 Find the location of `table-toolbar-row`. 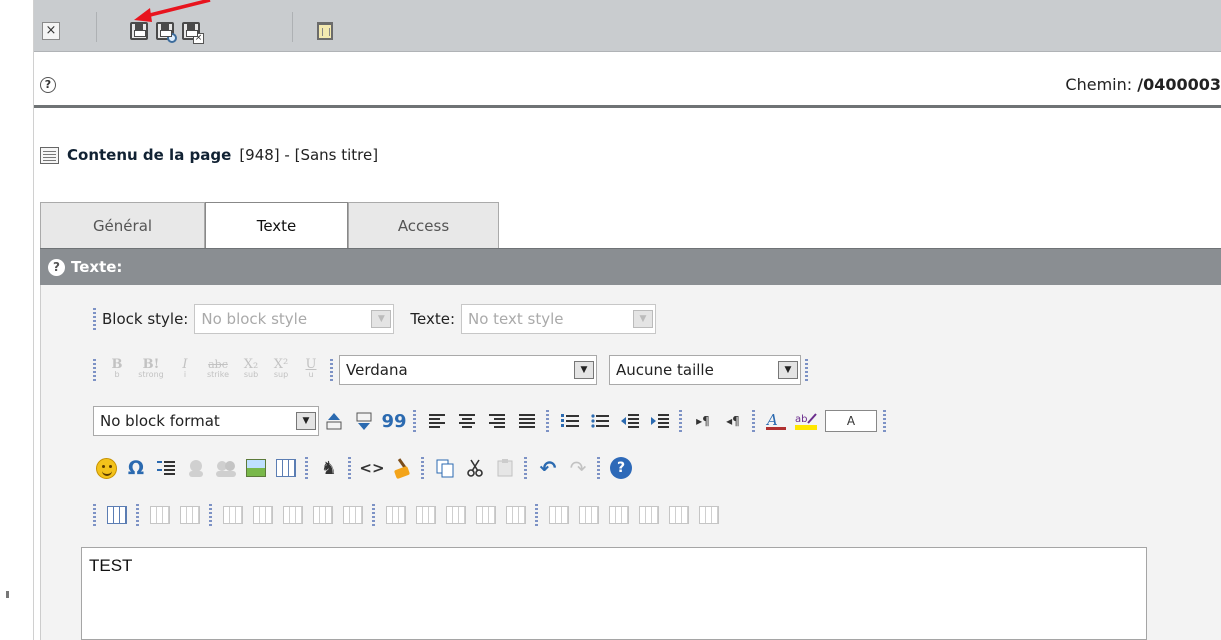

table-toolbar-row is located at coordinates (406, 515).